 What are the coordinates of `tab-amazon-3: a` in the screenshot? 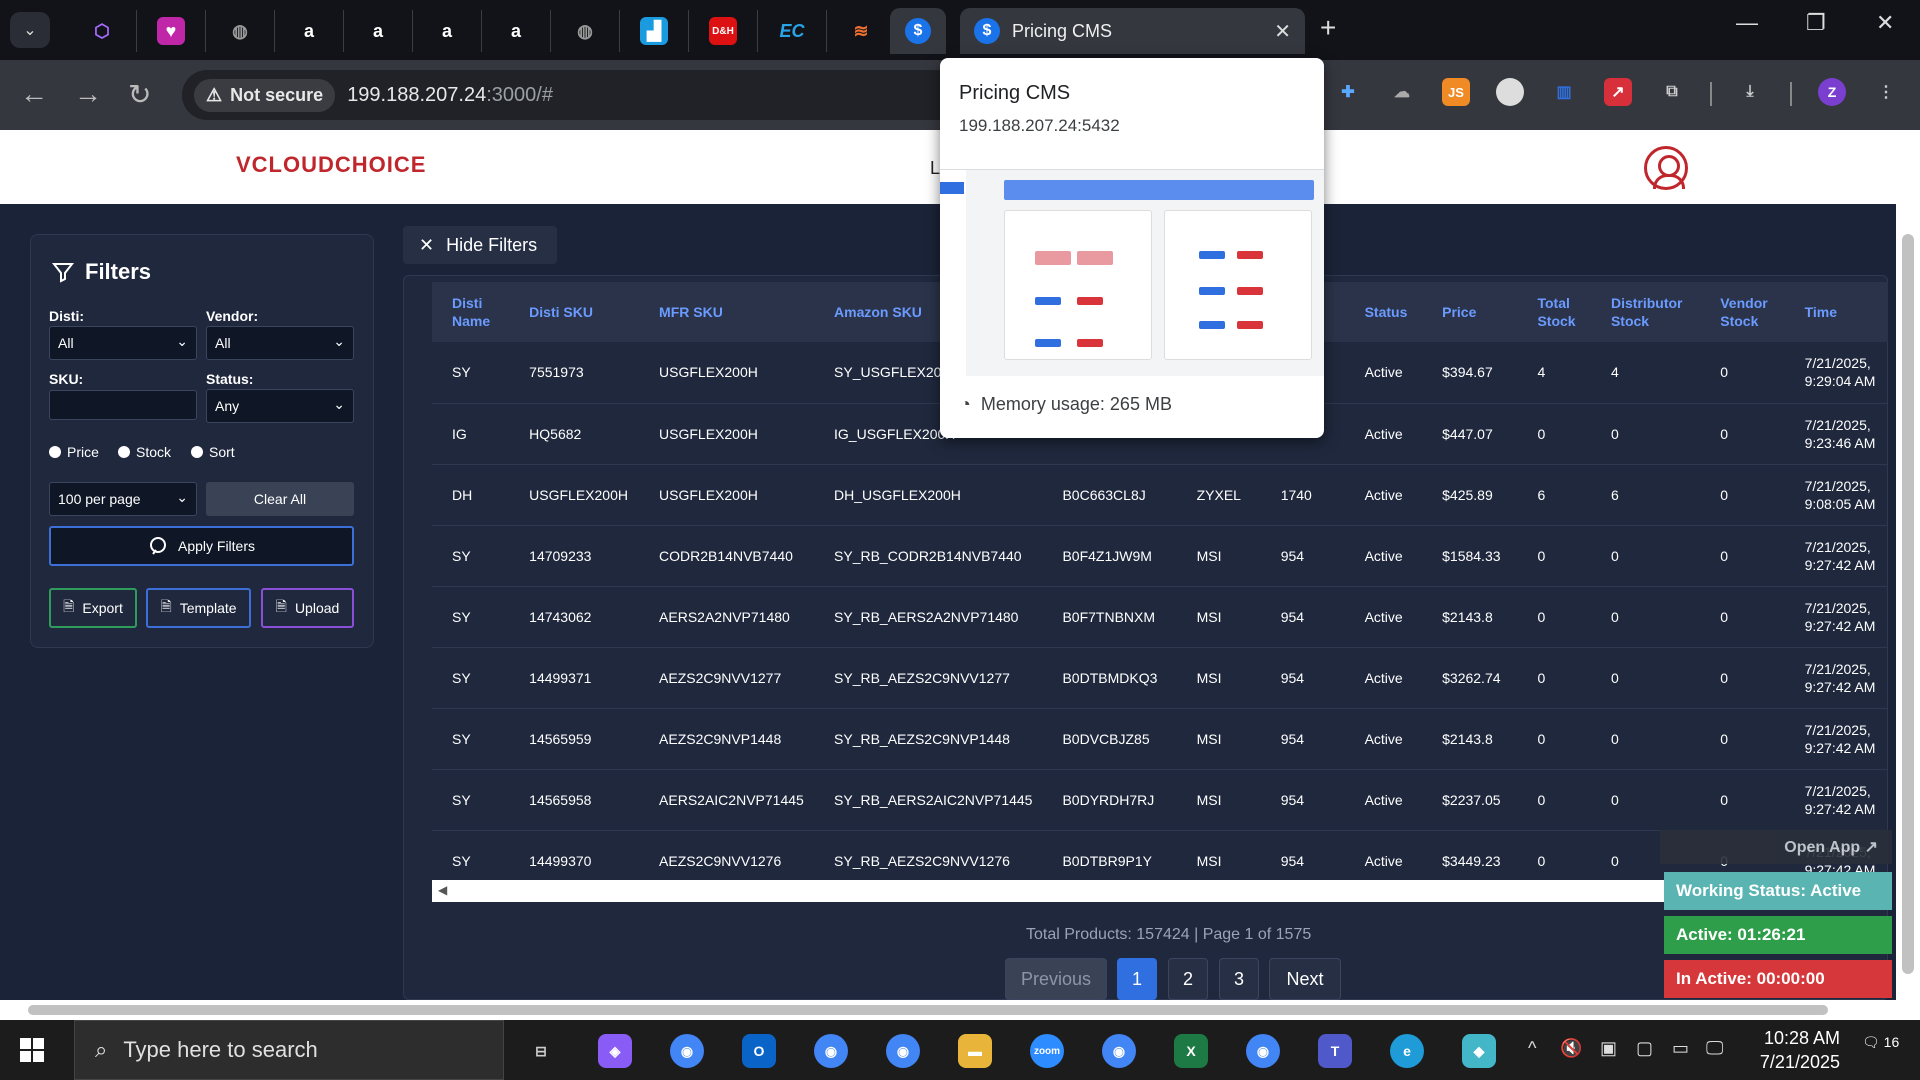 It's located at (447, 31).